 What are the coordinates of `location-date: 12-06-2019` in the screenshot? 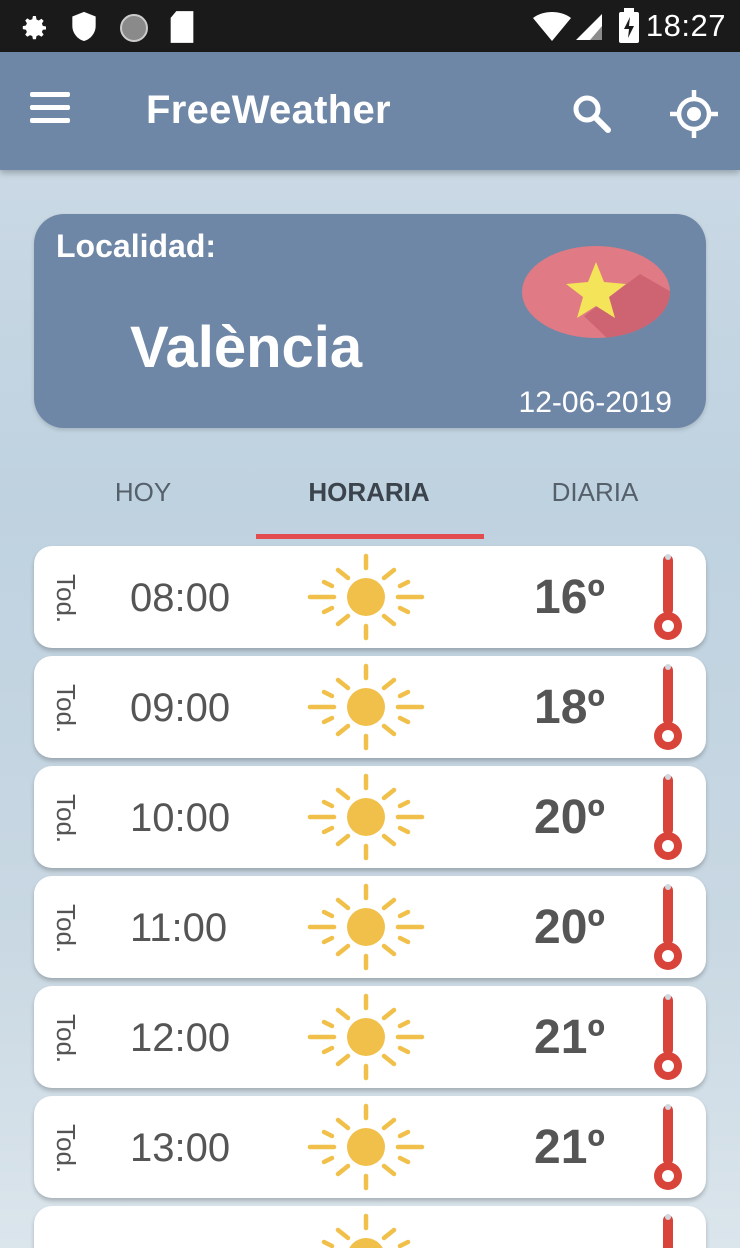 It's located at (595, 402).